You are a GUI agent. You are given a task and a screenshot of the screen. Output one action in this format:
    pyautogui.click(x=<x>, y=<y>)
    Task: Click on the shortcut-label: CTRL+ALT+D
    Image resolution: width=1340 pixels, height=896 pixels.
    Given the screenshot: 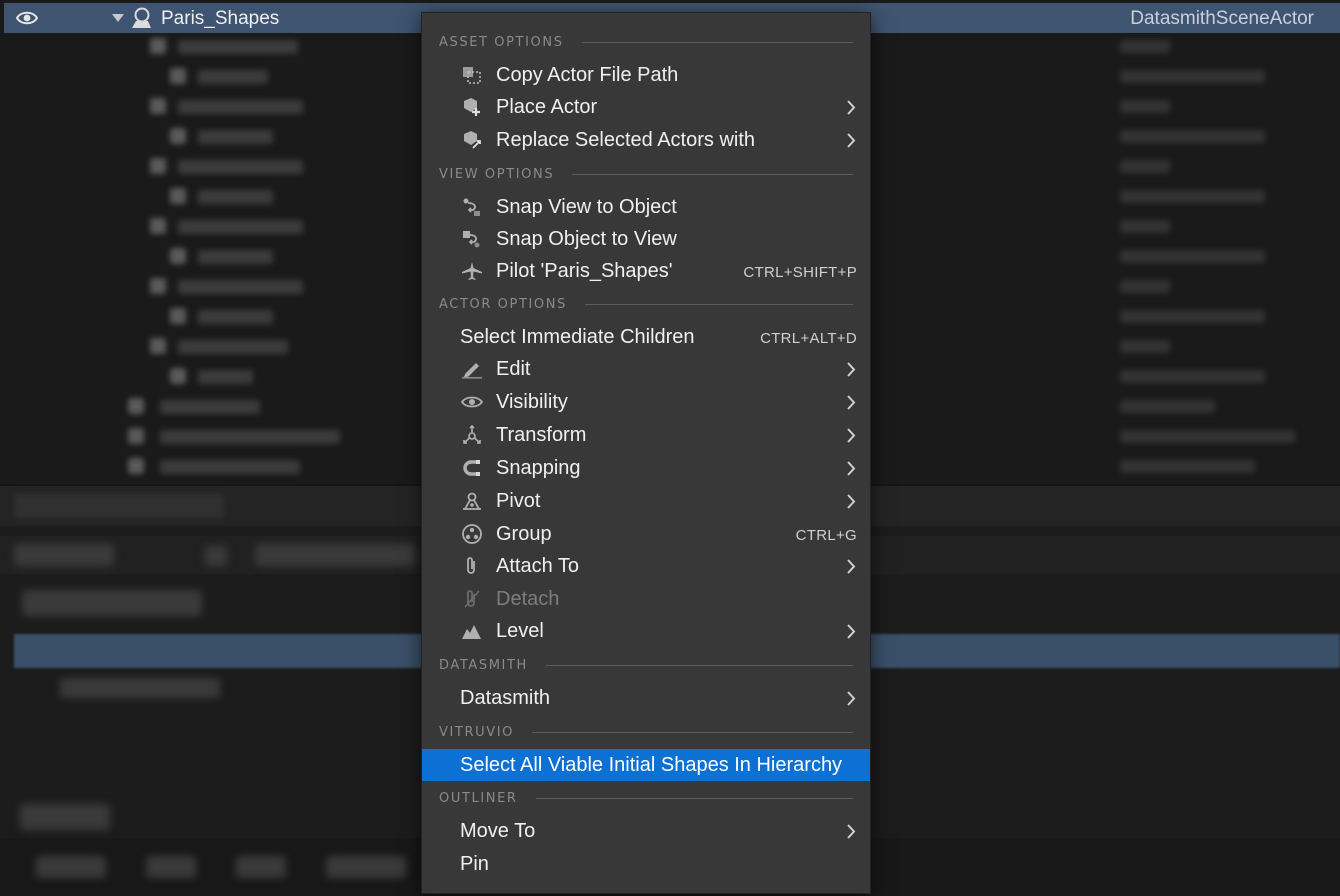 What is the action you would take?
    pyautogui.click(x=808, y=338)
    